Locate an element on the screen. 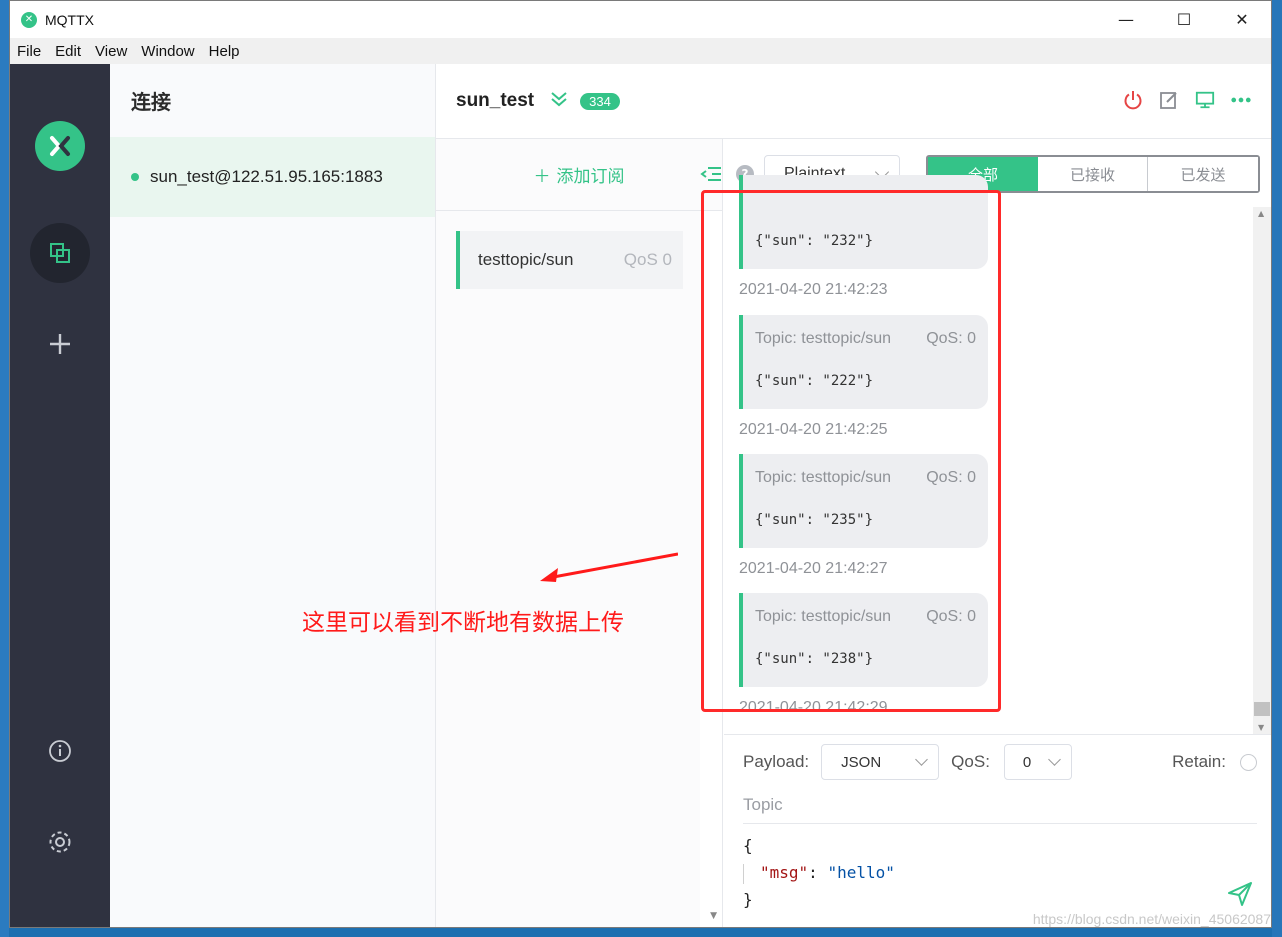 The height and width of the screenshot is (937, 1282). tab-sent: 已发送 is located at coordinates (1203, 174).